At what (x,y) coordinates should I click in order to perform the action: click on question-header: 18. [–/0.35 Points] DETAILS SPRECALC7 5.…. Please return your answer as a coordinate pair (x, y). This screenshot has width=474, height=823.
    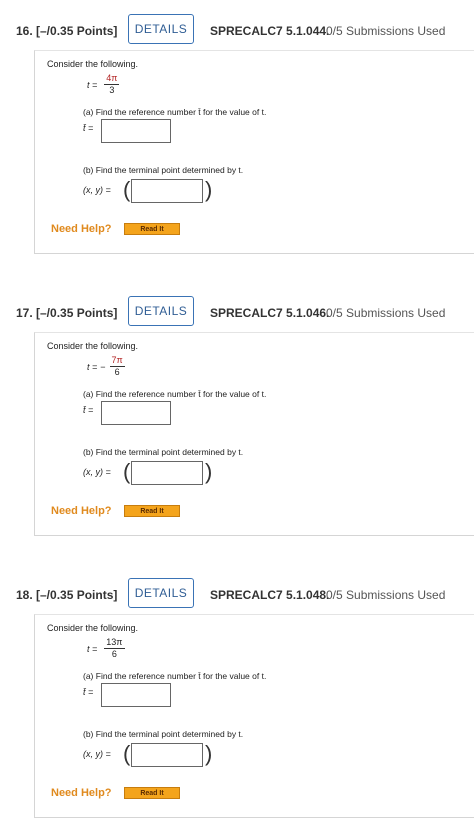
    Looking at the image, I should click on (237, 595).